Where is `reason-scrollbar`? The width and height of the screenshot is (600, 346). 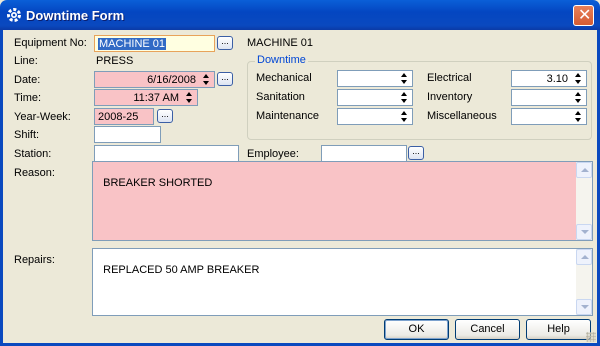 reason-scrollbar is located at coordinates (584, 201).